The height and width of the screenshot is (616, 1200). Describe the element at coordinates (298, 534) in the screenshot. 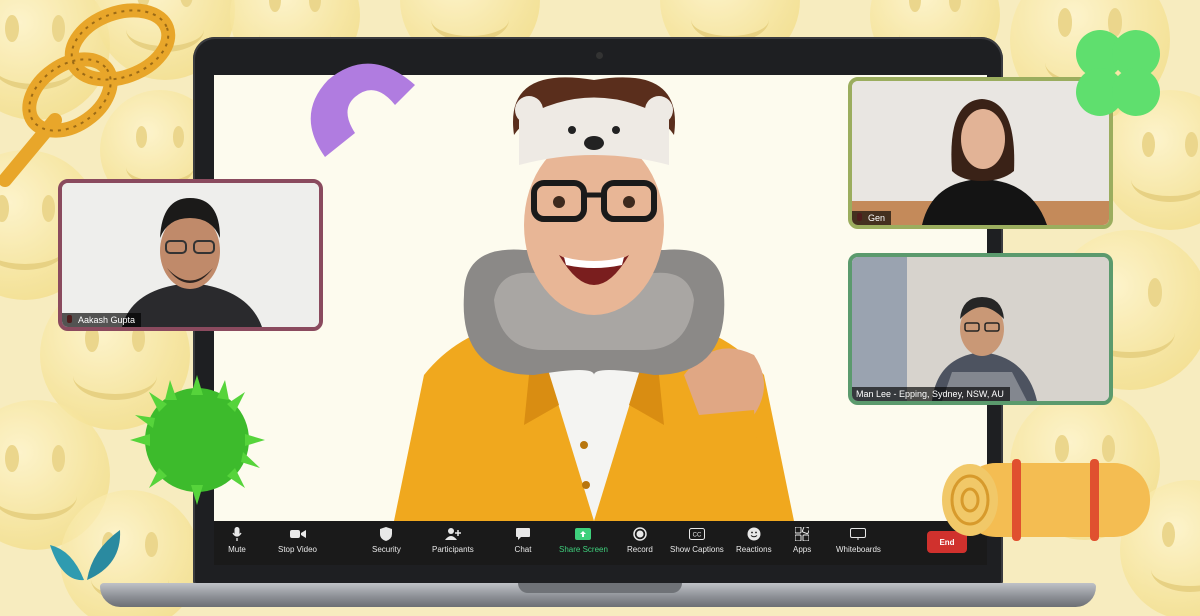

I see `video-camera-icon` at that location.